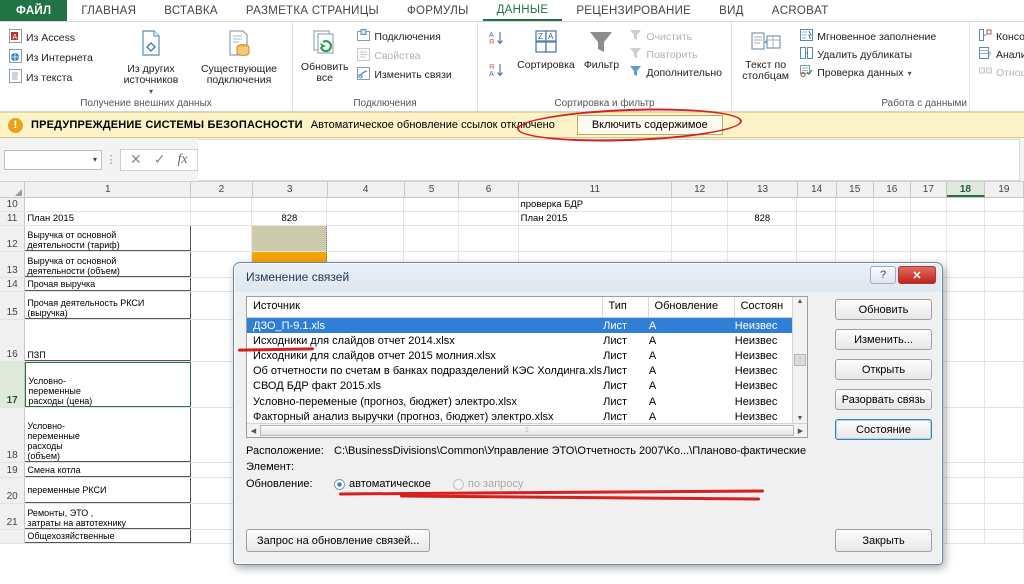  What do you see at coordinates (763, 307) in the screenshot?
I see `column-header-status: Состоян` at bounding box center [763, 307].